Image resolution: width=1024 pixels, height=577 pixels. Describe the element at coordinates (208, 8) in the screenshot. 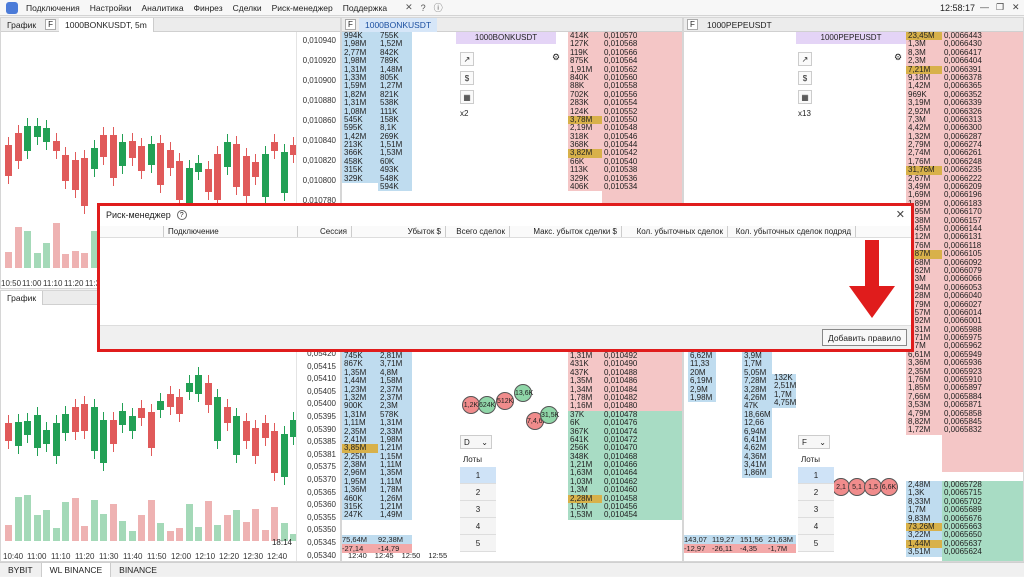

I see `menu-finrez: Финрез` at that location.